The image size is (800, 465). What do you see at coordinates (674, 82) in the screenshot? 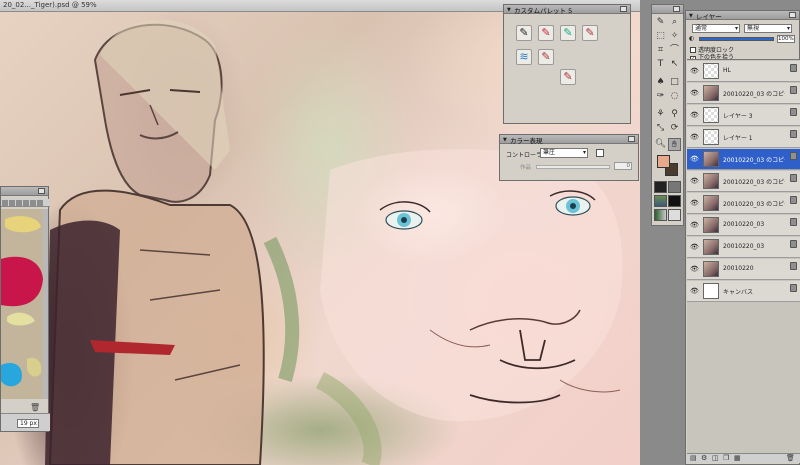
I see `rectangle-tool-icon: □` at bounding box center [674, 82].